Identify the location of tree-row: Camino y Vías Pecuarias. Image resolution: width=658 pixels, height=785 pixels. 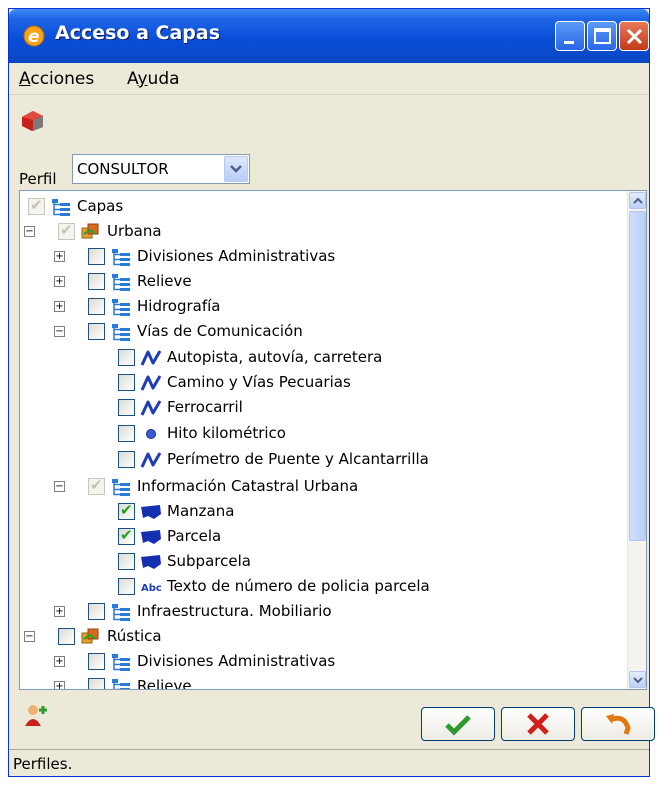
(323, 382).